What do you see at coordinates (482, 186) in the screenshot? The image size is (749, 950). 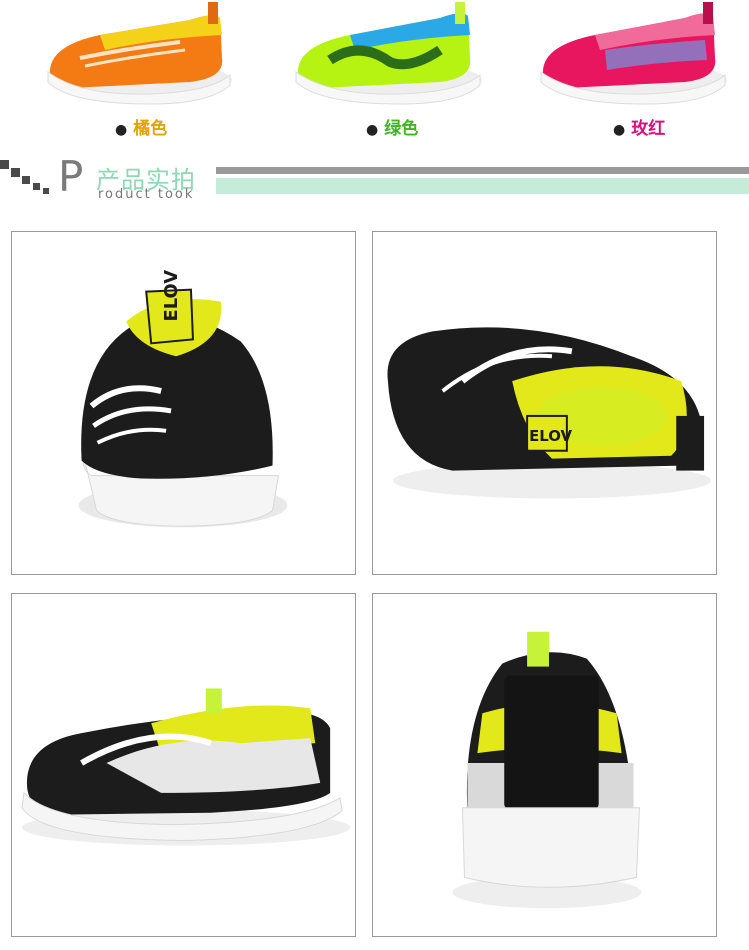 I see `header-divider-green` at bounding box center [482, 186].